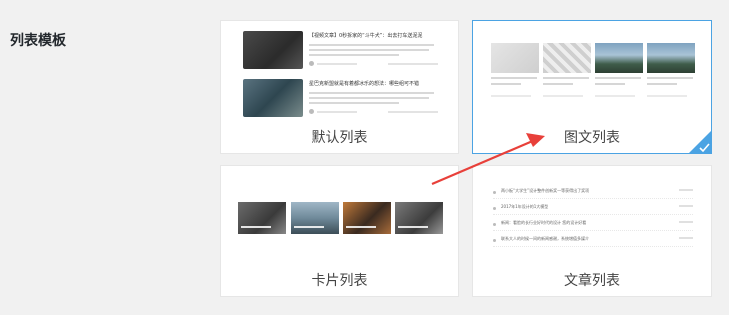 The height and width of the screenshot is (315, 729). I want to click on template-caption: 文章列表, so click(592, 281).